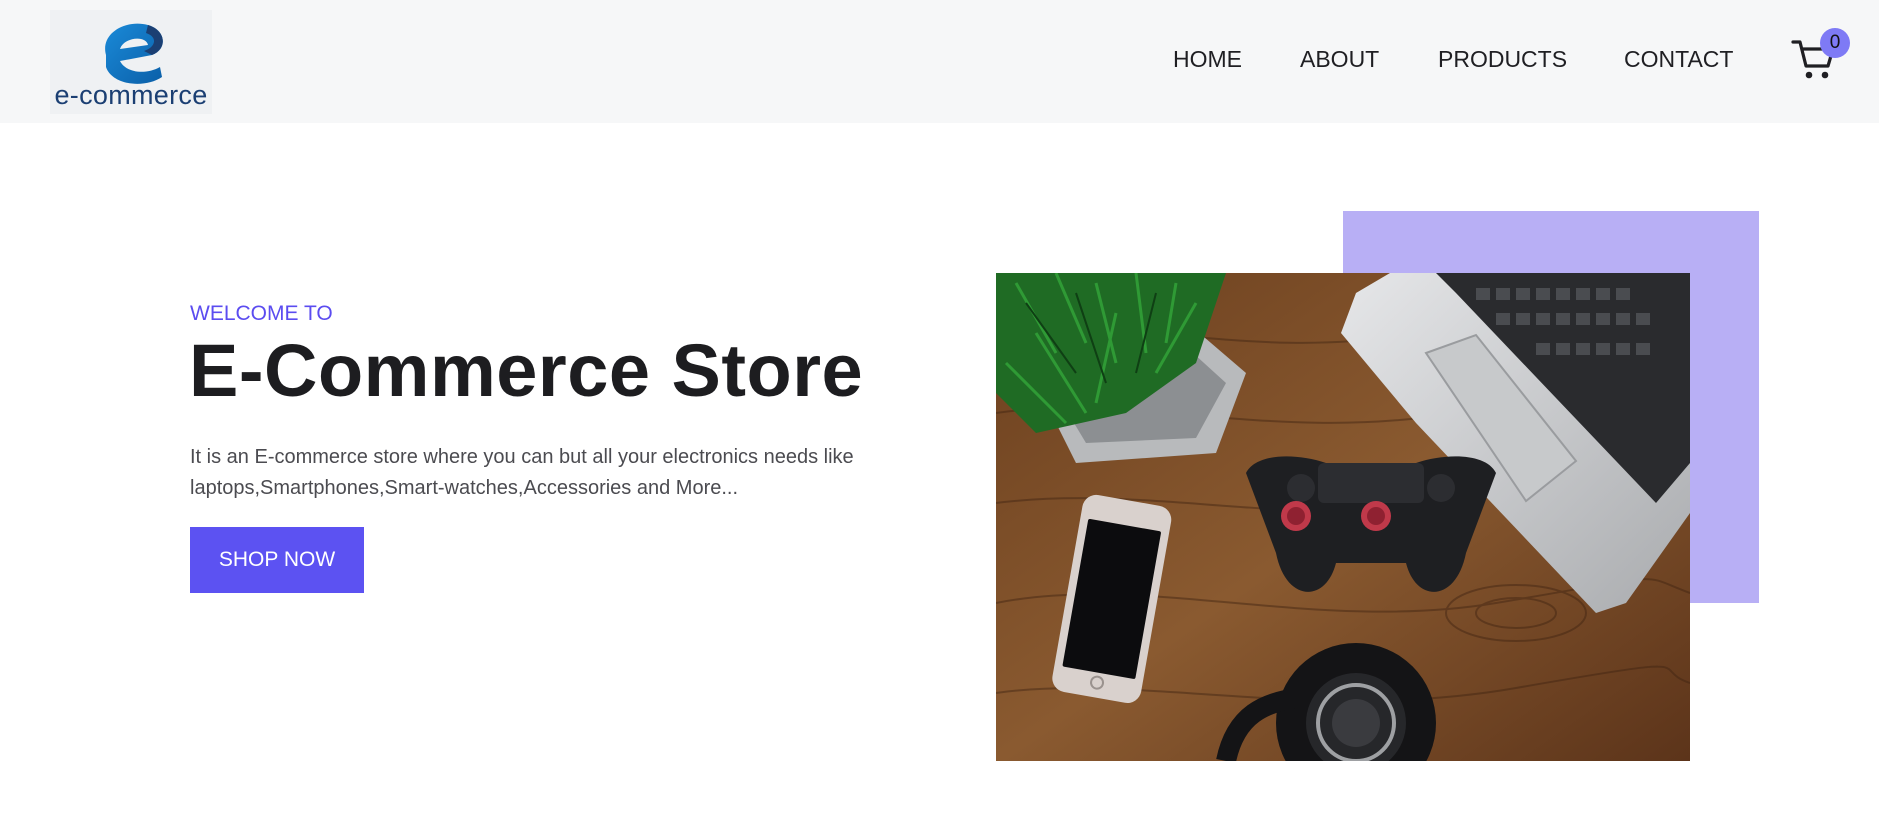 The image size is (1879, 836). What do you see at coordinates (1502, 59) in the screenshot?
I see `nav-products: PRODUCTS` at bounding box center [1502, 59].